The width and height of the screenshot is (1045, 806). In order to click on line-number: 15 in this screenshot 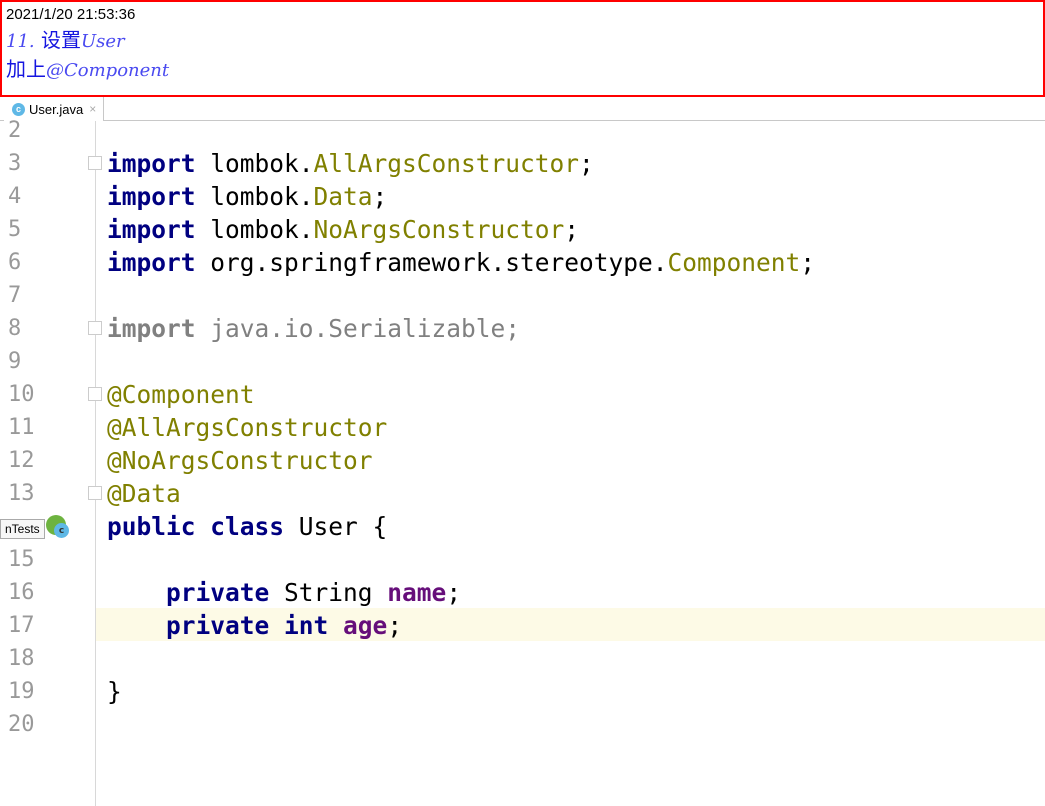, I will do `click(21, 559)`.